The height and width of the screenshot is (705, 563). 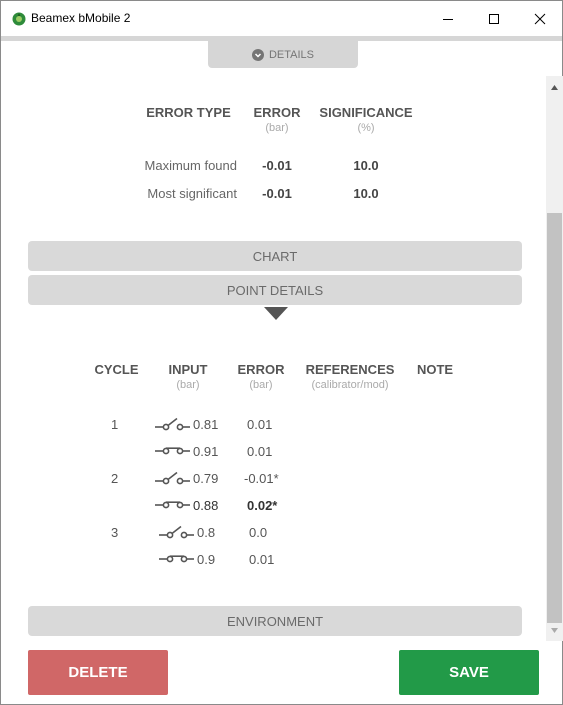 I want to click on minimize-icon, so click(x=448, y=19).